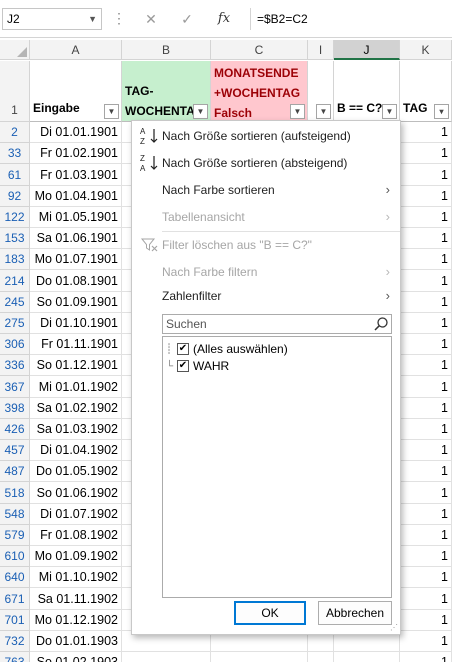  I want to click on list-item-wahr: └ ✔ WAHR, so click(267, 366).